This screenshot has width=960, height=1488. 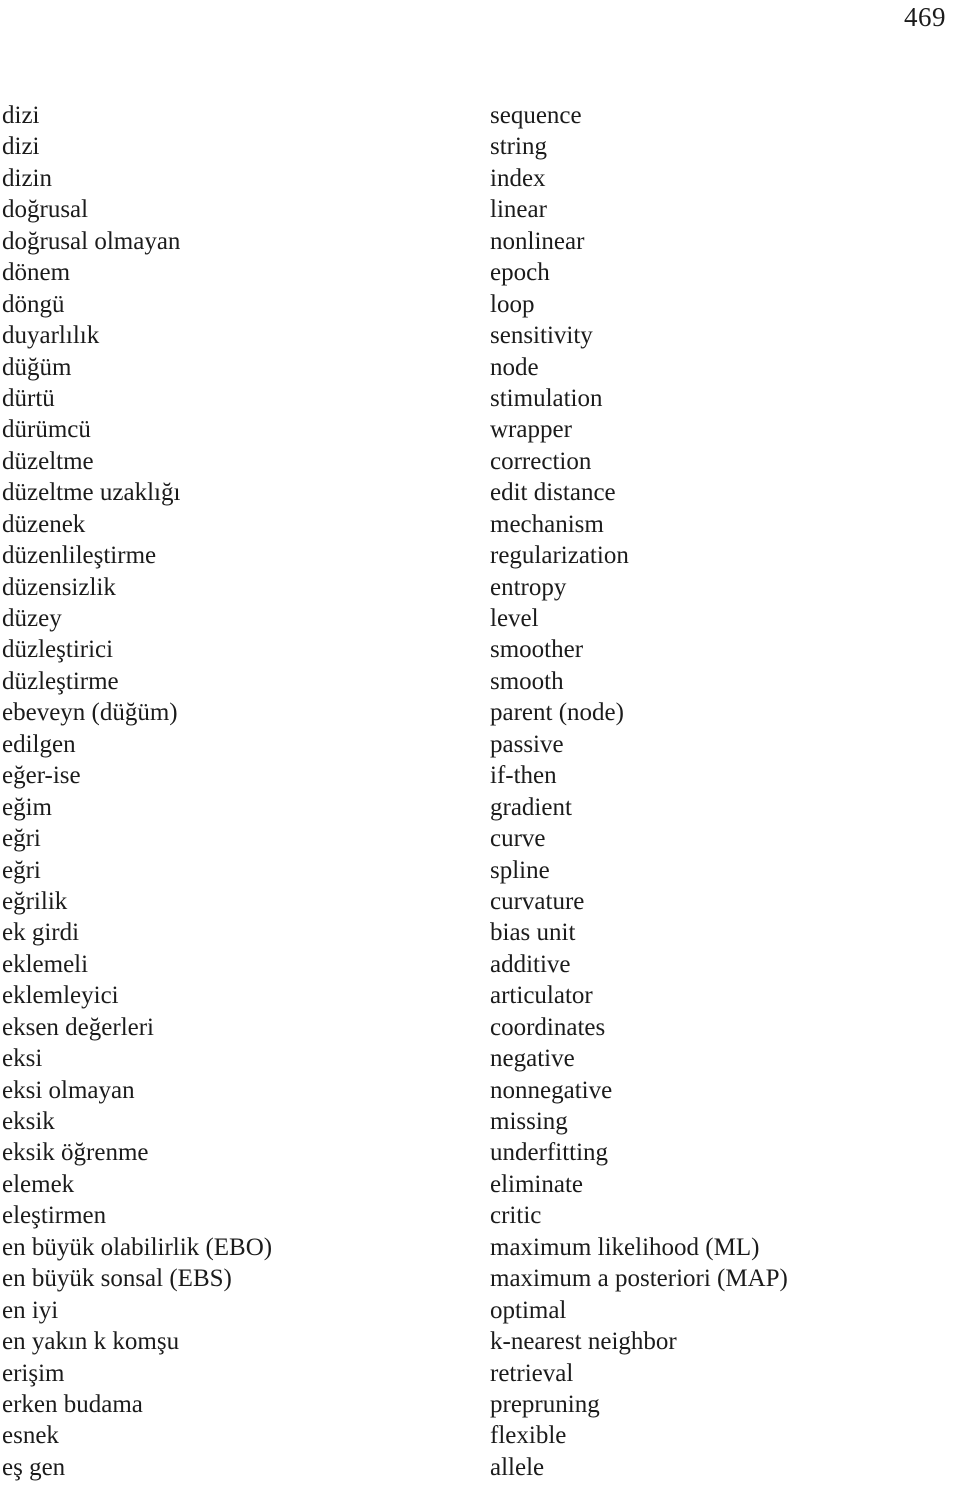 What do you see at coordinates (28, 398) in the screenshot?
I see `glossary-term-turkish: dürtü` at bounding box center [28, 398].